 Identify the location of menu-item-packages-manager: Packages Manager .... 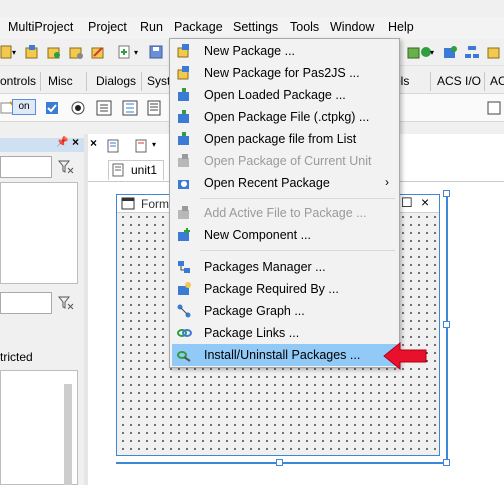
(284, 267).